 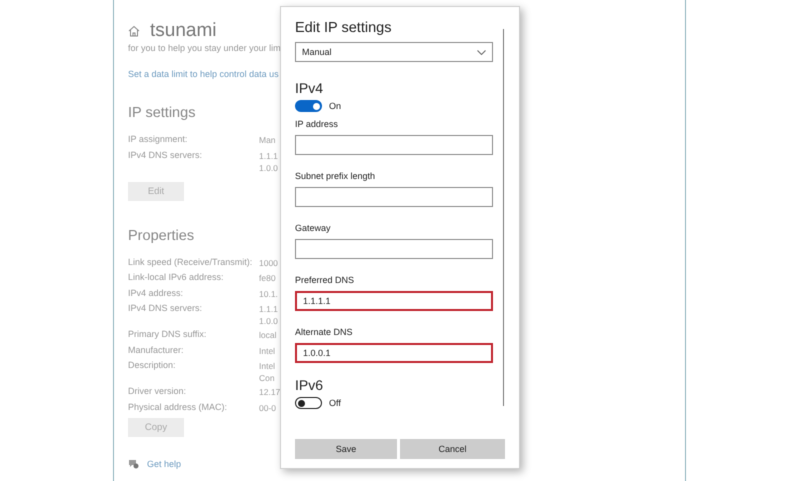 What do you see at coordinates (335, 106) in the screenshot?
I see `toggle-label: On` at bounding box center [335, 106].